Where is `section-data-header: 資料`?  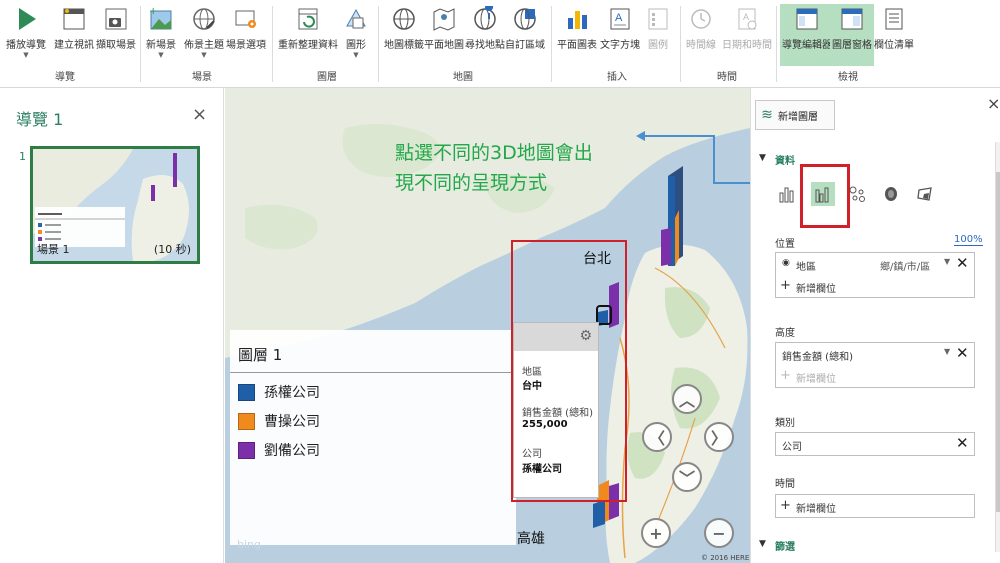
section-data-header: 資料 is located at coordinates (785, 159).